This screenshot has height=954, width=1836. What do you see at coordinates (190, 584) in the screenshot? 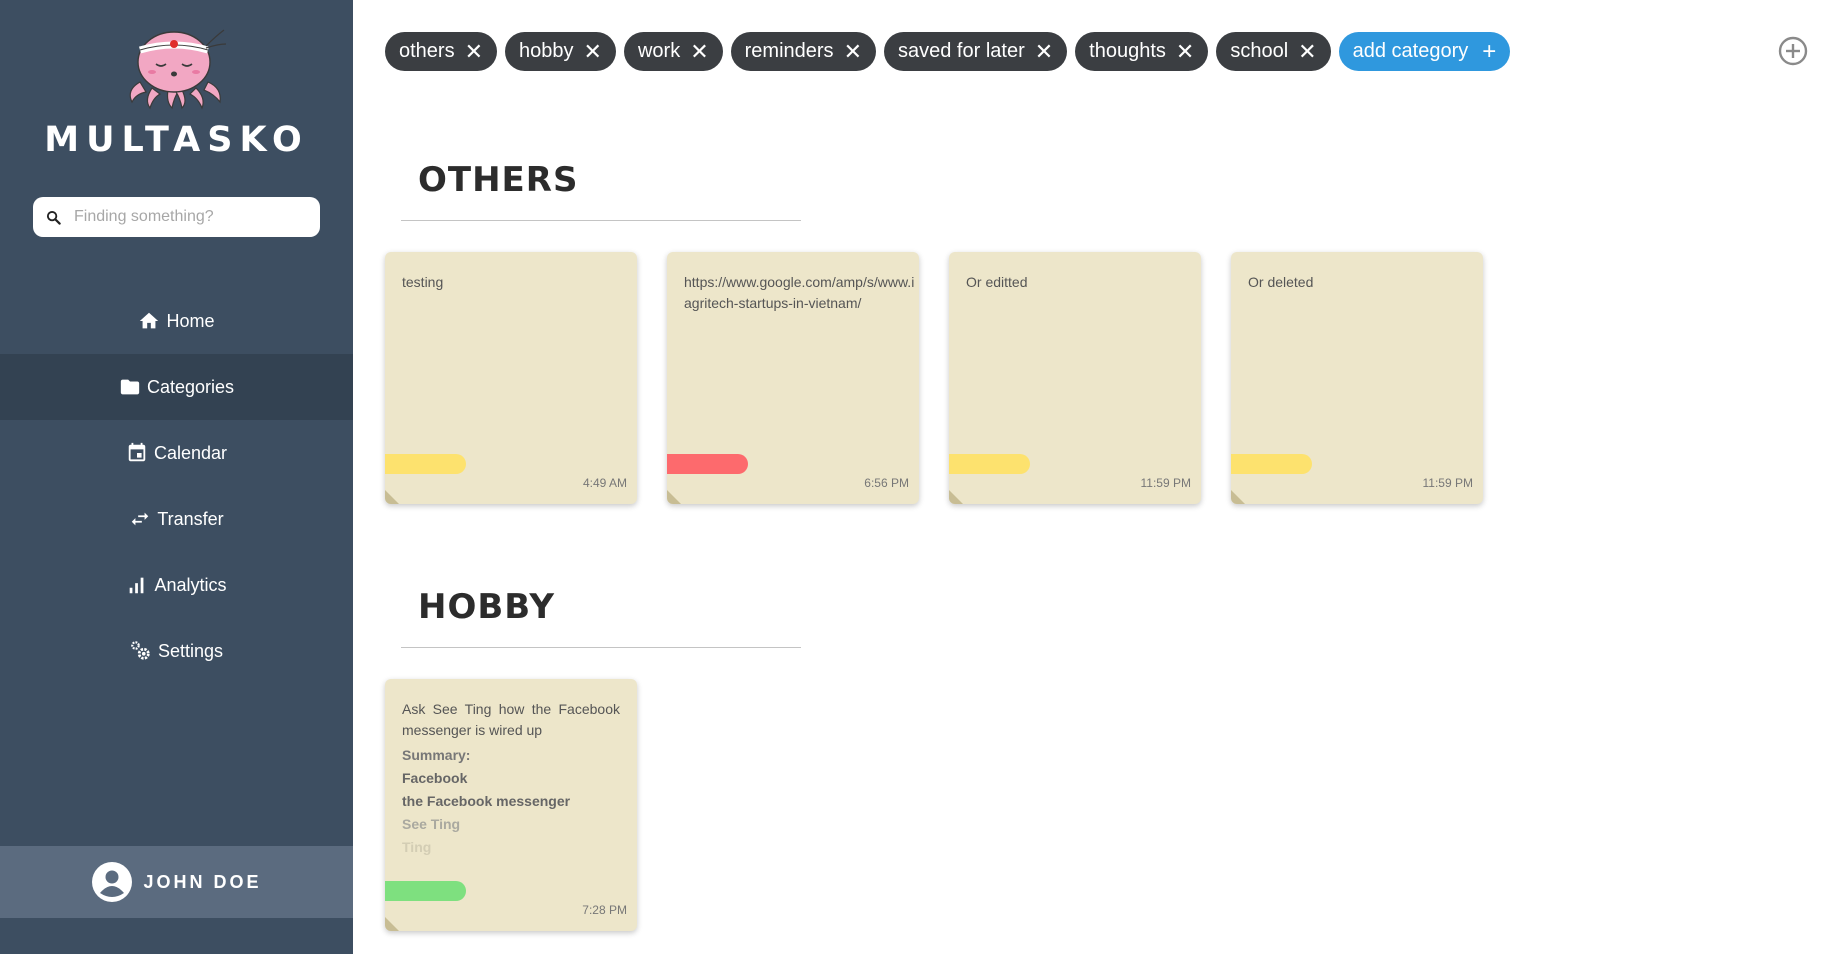
I see `nav-item-label: Analytics` at bounding box center [190, 584].